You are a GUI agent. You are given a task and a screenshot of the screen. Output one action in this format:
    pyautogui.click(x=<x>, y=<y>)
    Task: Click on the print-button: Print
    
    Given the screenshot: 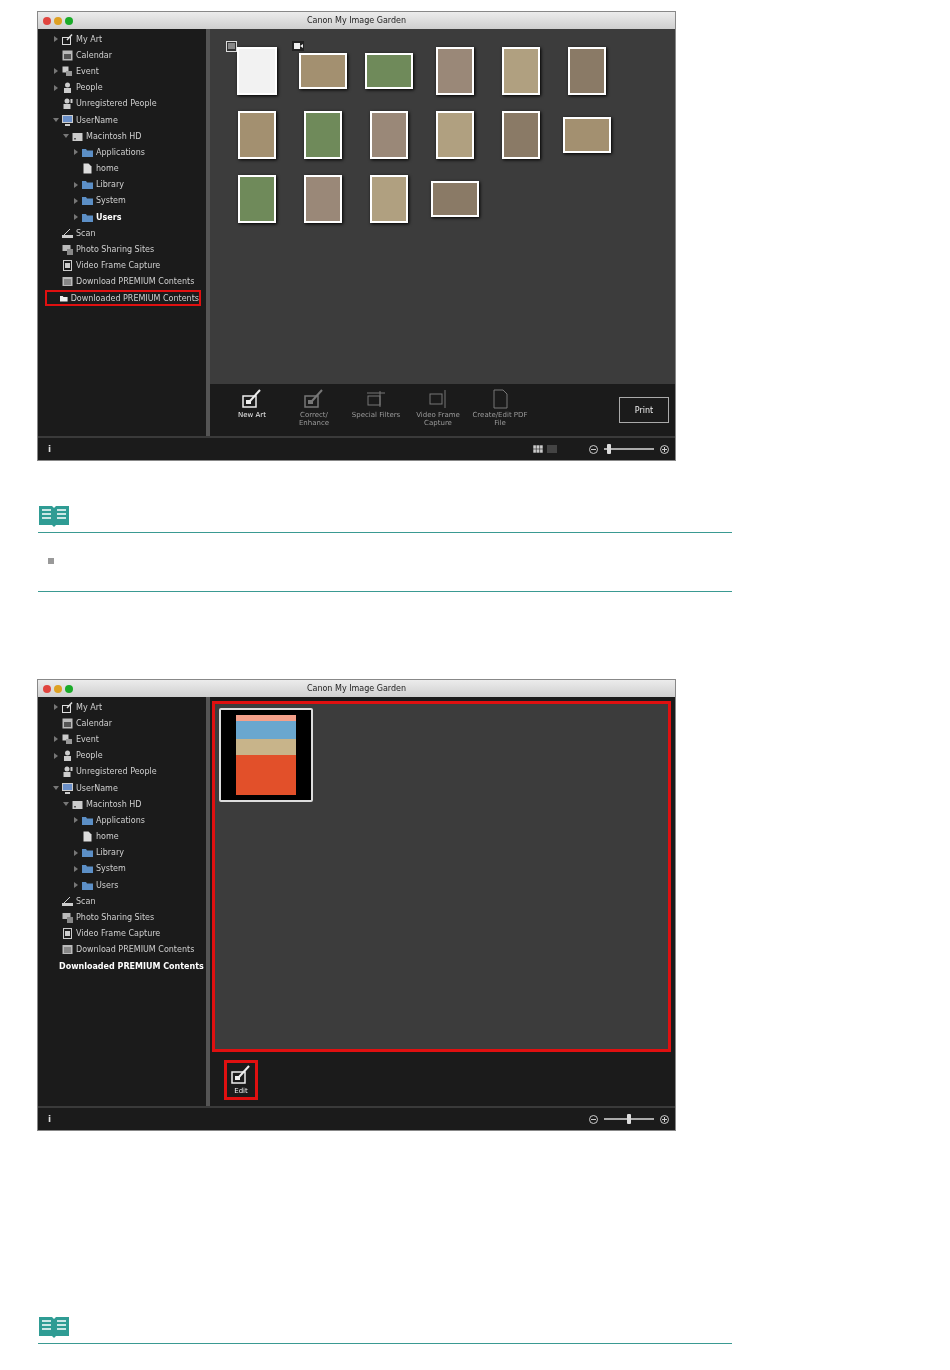 What is the action you would take?
    pyautogui.click(x=644, y=410)
    